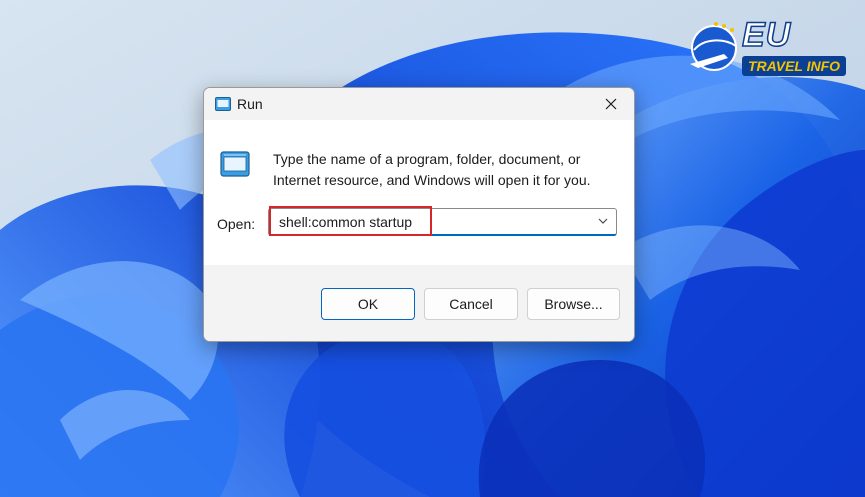 The width and height of the screenshot is (865, 497). I want to click on chevron-down-icon, so click(603, 221).